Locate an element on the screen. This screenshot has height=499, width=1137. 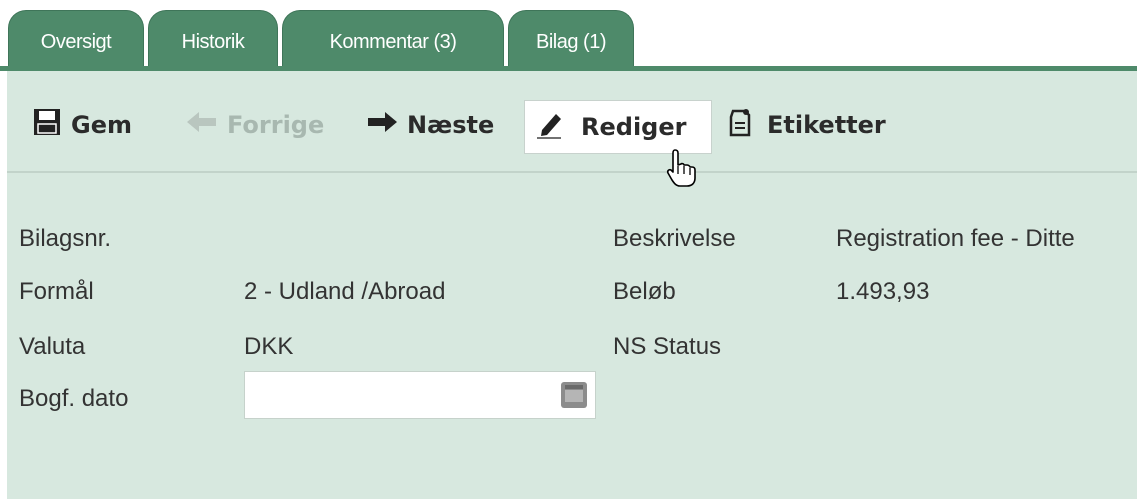
next-button: Næste is located at coordinates (430, 125).